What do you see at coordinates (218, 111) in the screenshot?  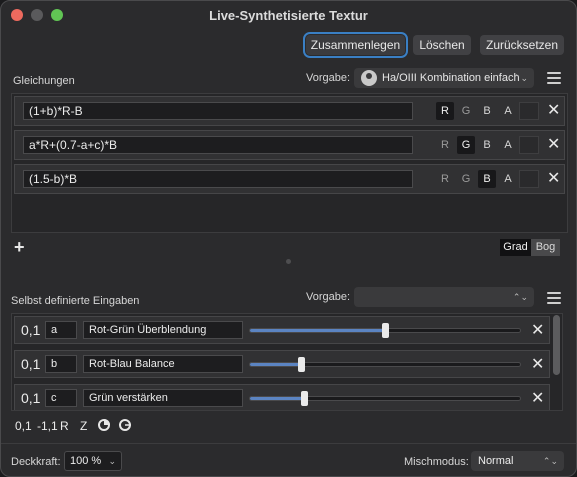 I see `equation-input: (1+b)*R-B` at bounding box center [218, 111].